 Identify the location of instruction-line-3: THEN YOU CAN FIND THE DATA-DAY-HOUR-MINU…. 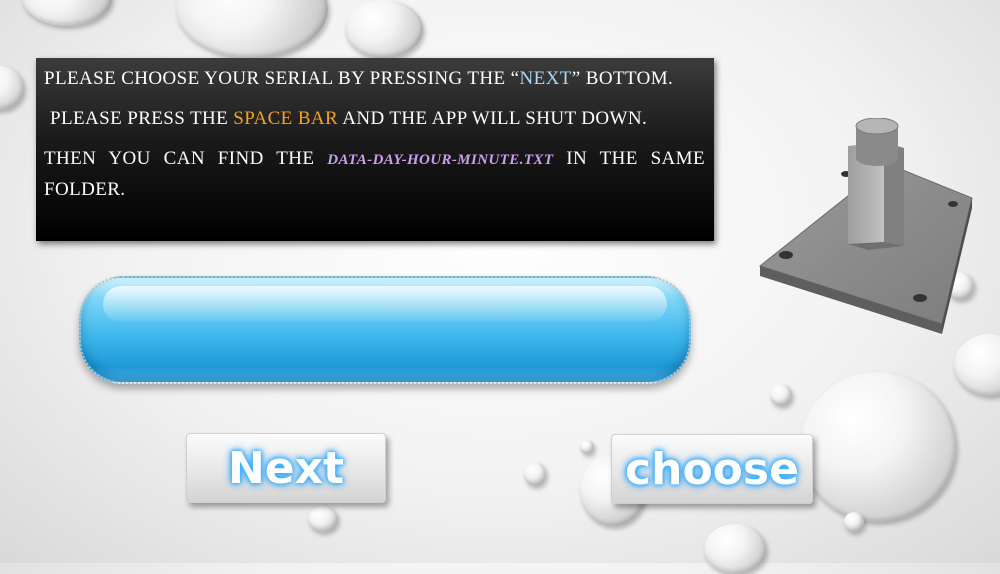
(374, 174).